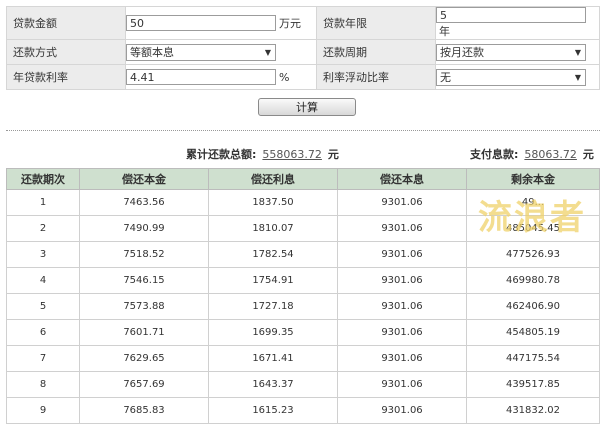  Describe the element at coordinates (533, 254) in the screenshot. I see `remaining-cell: 477526.93` at that location.